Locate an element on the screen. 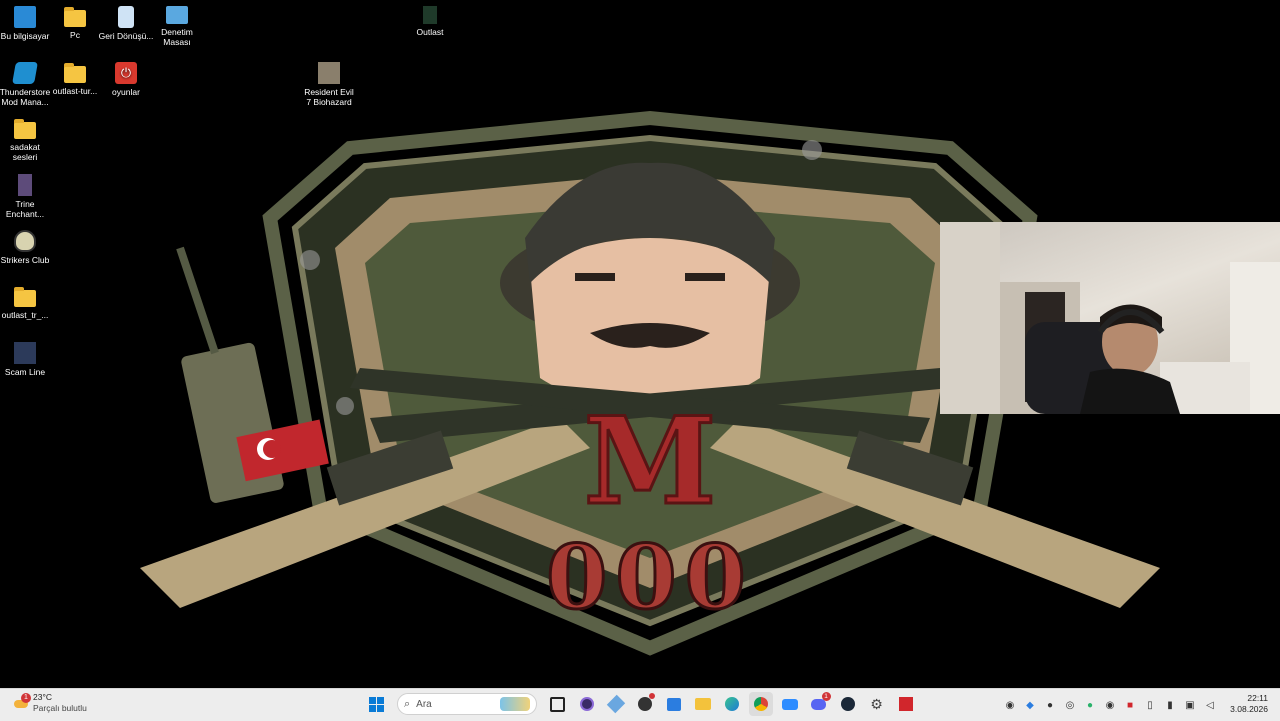 The width and height of the screenshot is (1280, 721). tray-app-icon: ◉ is located at coordinates (1010, 705).